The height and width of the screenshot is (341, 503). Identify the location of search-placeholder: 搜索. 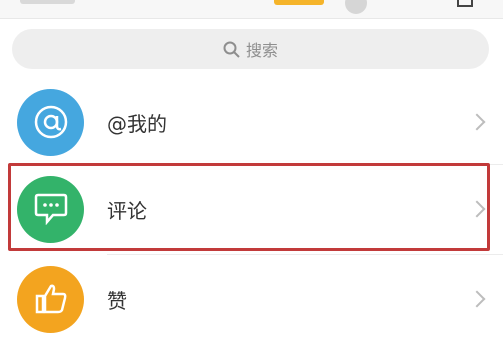
(261, 50).